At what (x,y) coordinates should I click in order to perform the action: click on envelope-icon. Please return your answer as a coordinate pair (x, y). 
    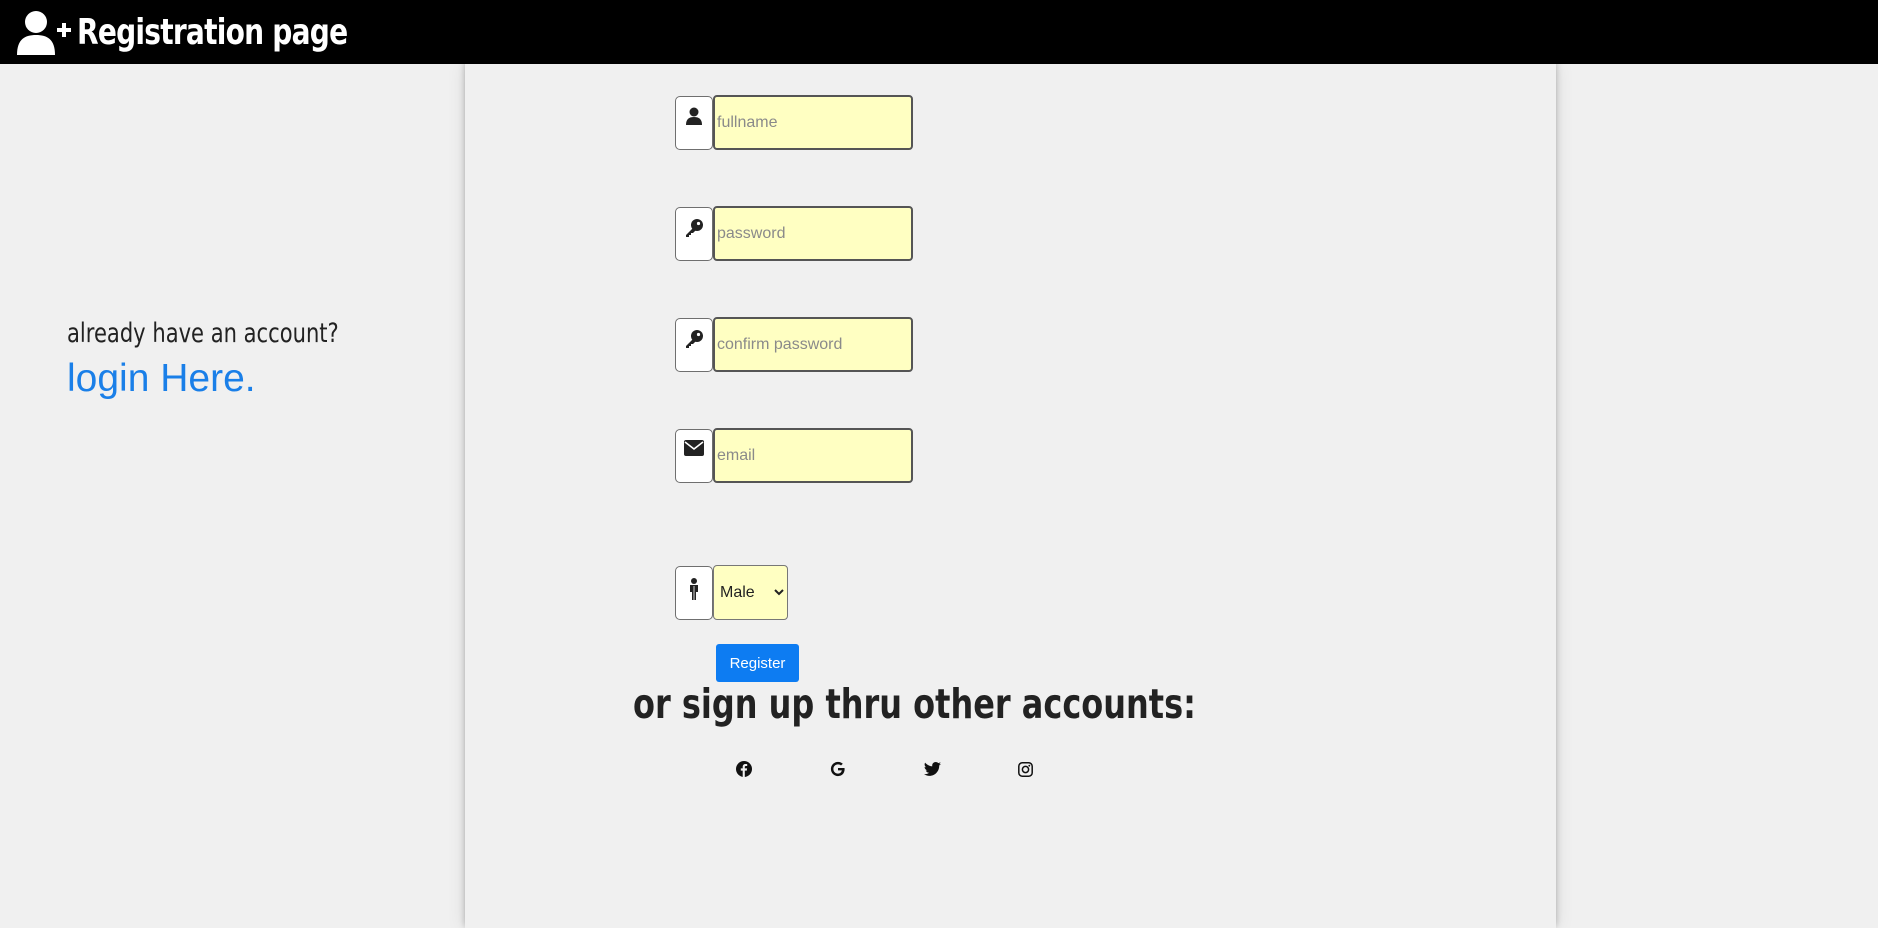
    Looking at the image, I should click on (694, 455).